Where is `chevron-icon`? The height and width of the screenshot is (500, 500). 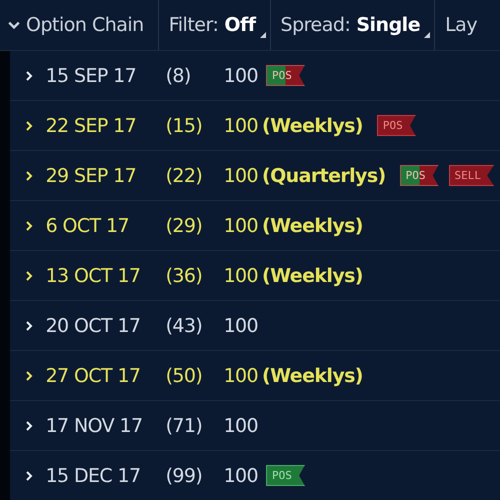
chevron-icon is located at coordinates (14, 25).